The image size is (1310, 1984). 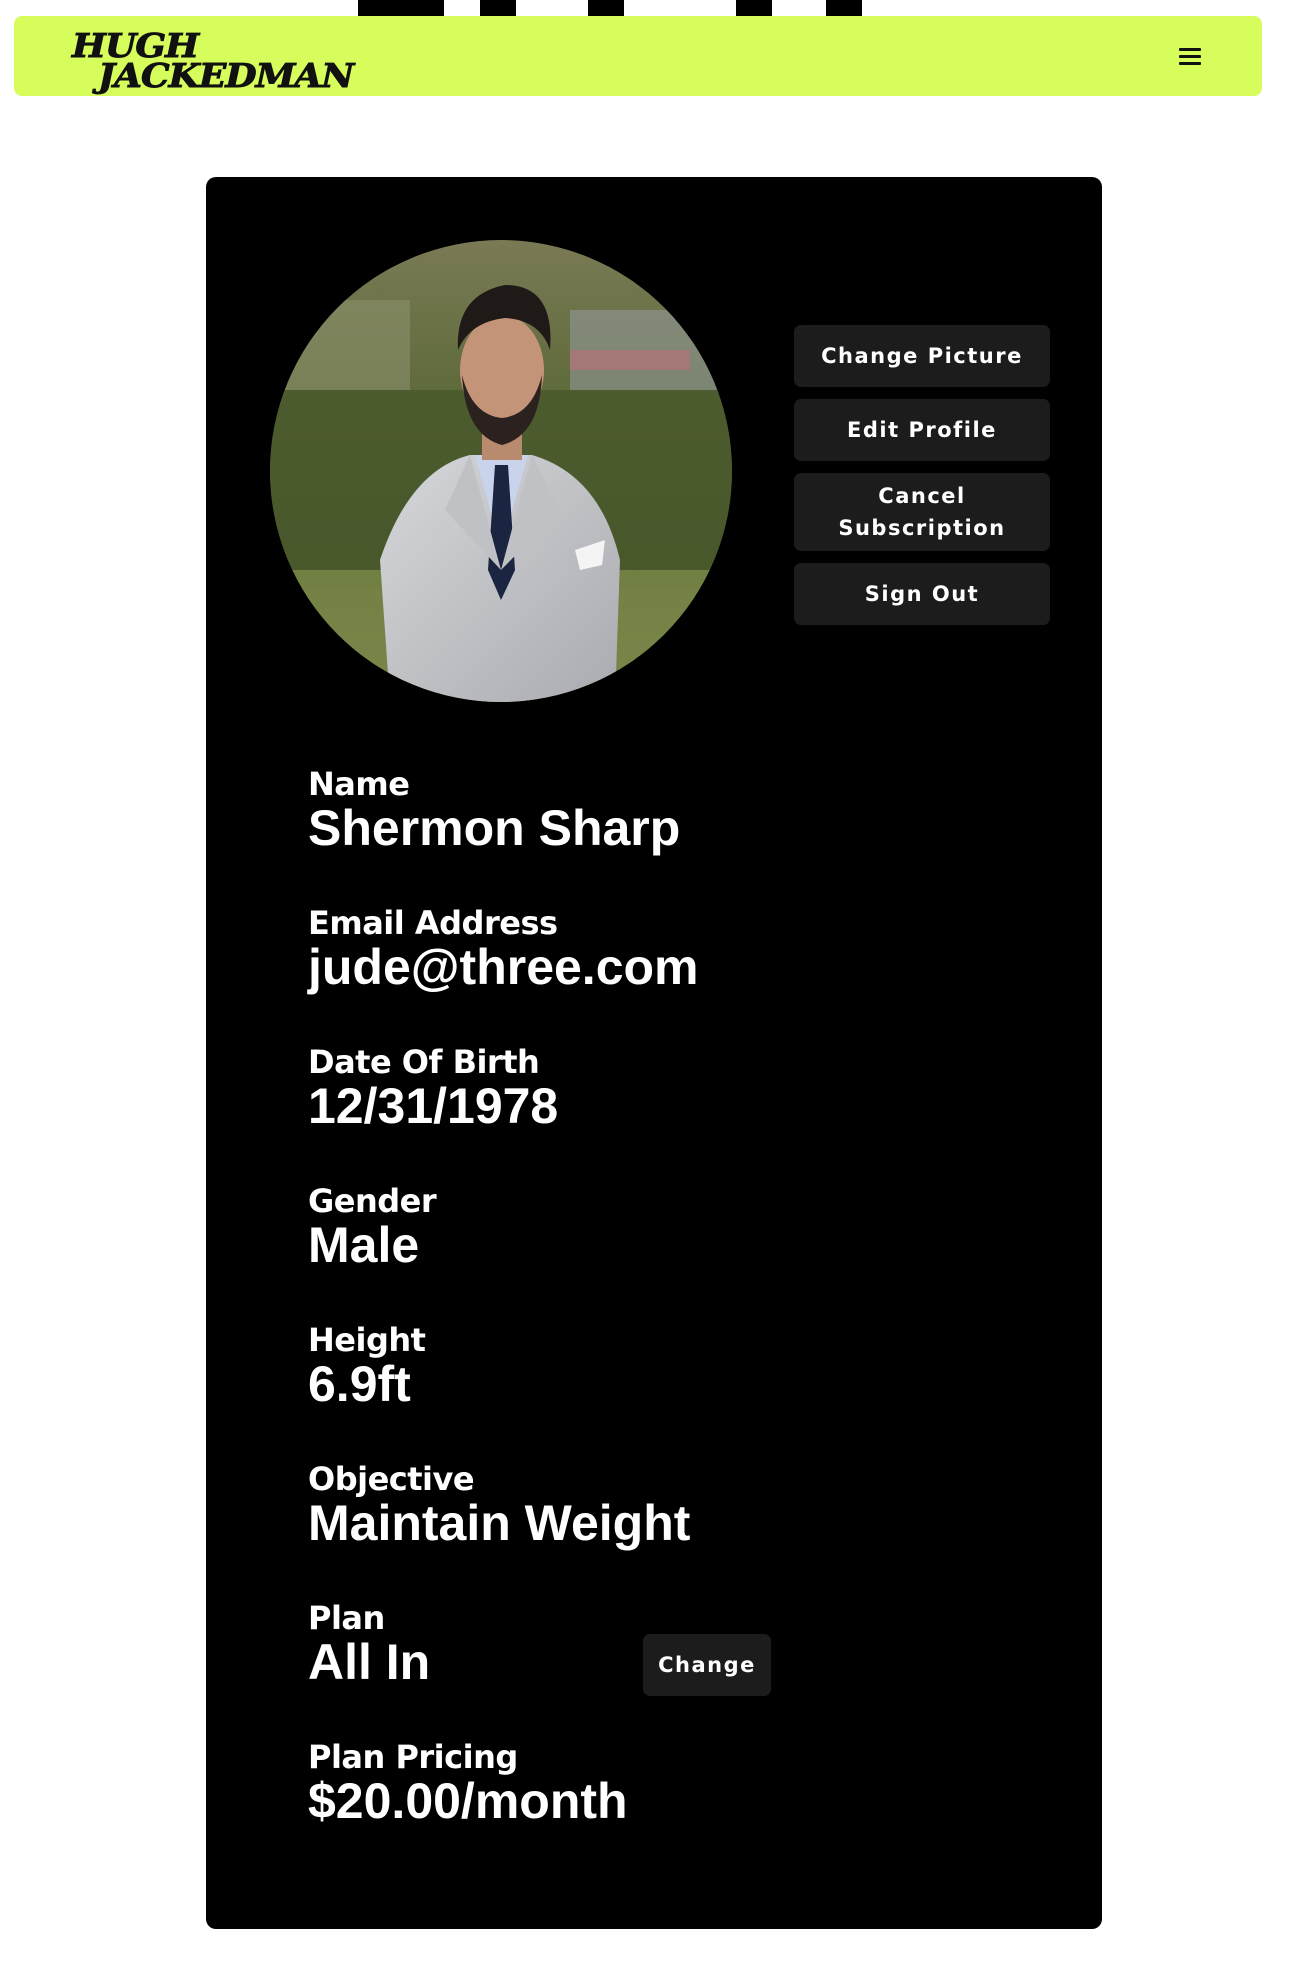 I want to click on avatar-photo, so click(x=501, y=471).